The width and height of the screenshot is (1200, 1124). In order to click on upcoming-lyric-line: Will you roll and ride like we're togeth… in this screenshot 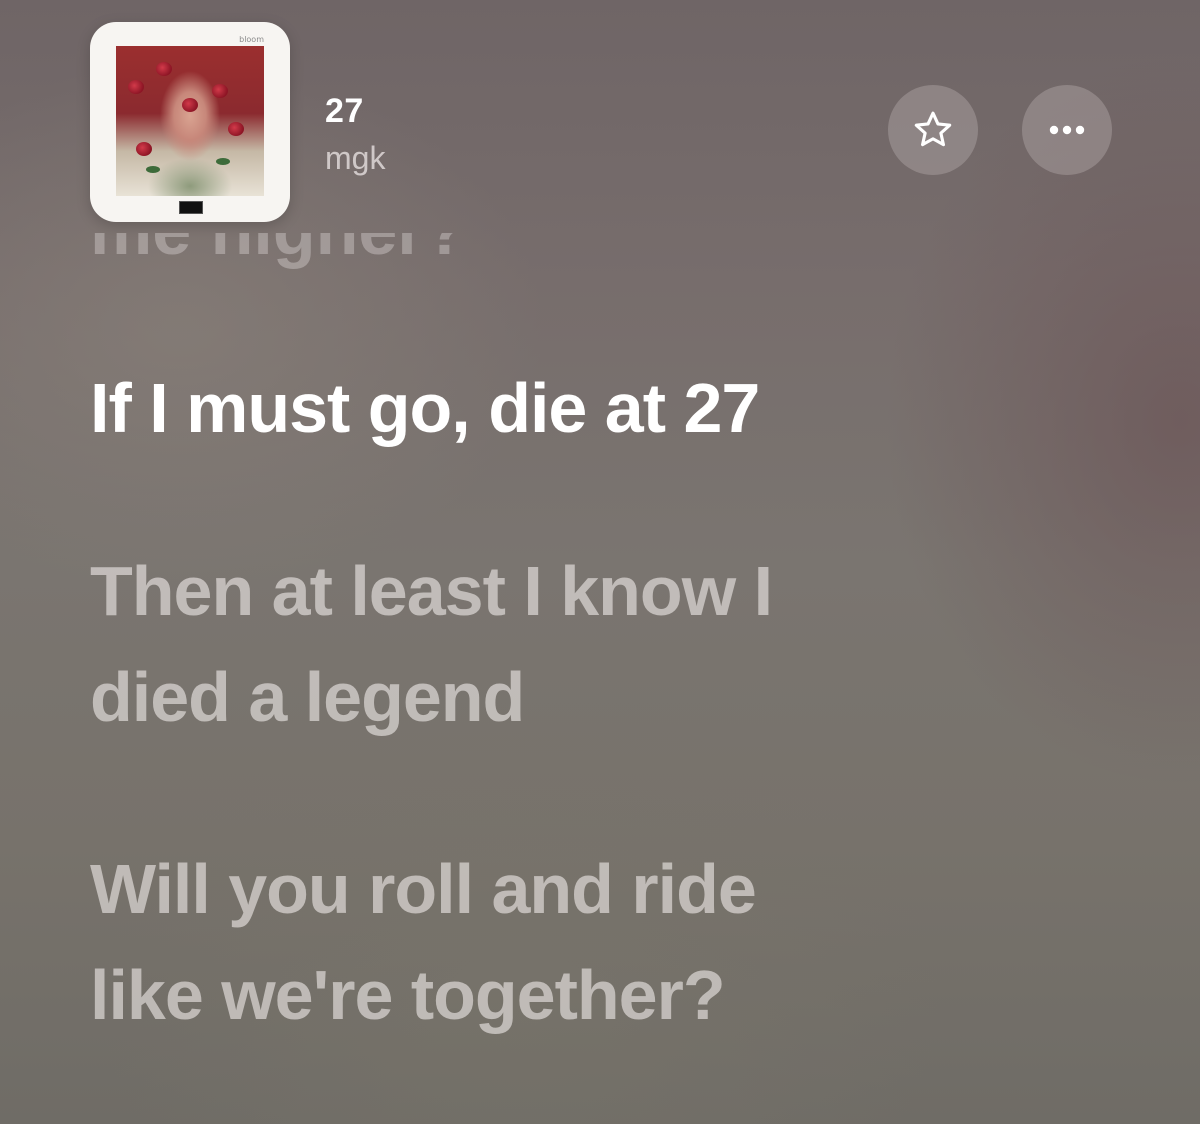, I will do `click(423, 942)`.